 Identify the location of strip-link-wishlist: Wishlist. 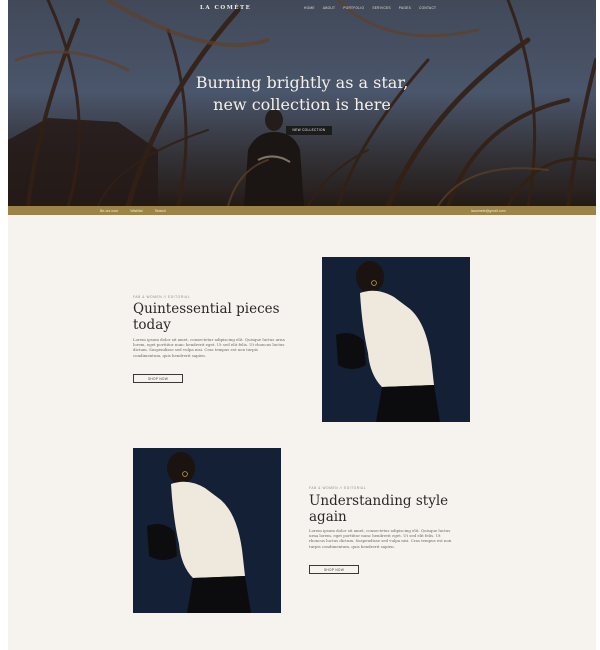
(136, 211).